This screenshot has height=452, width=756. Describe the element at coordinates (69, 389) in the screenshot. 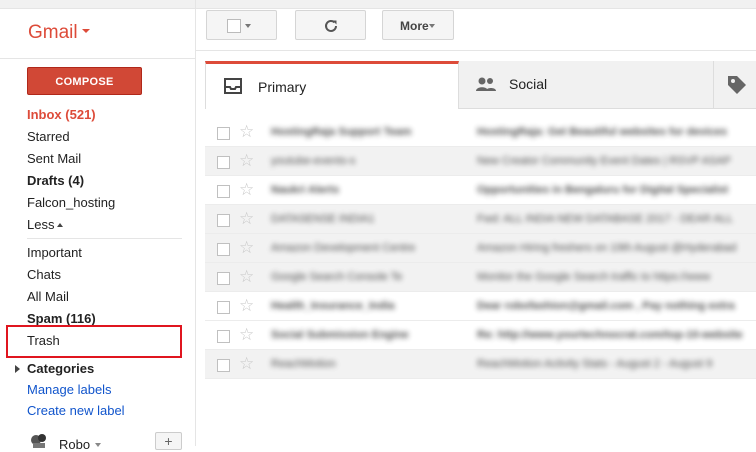

I see `manage-labels-link: Manage labels` at that location.